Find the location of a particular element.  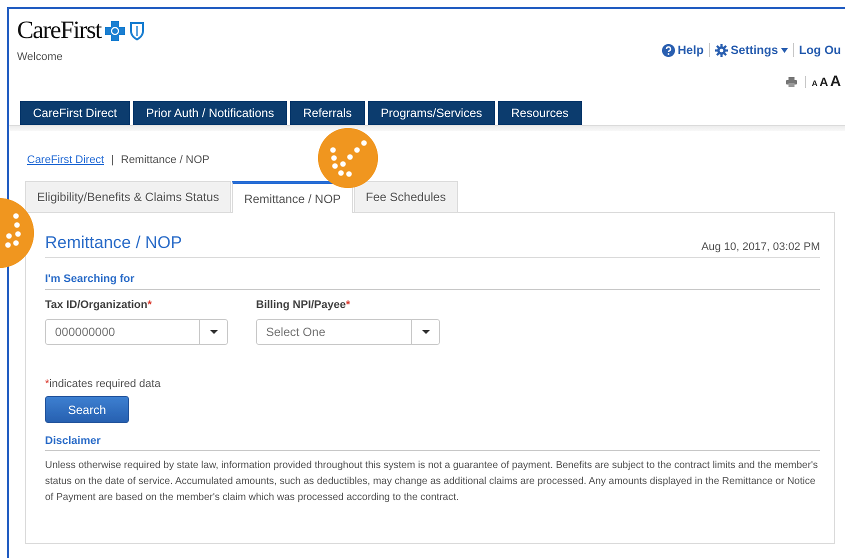

cross-icon is located at coordinates (115, 31).